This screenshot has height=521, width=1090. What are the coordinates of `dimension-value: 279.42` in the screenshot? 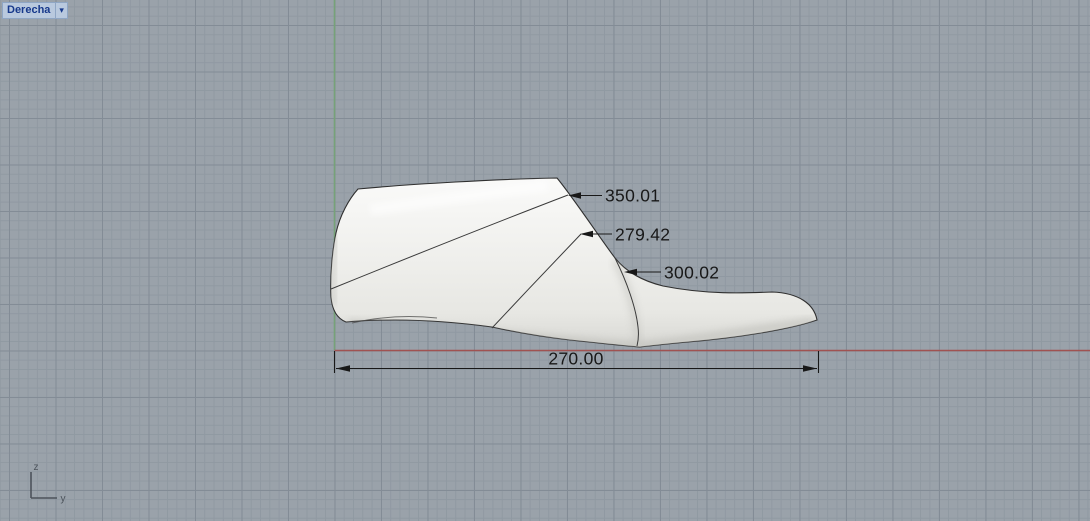 It's located at (642, 235).